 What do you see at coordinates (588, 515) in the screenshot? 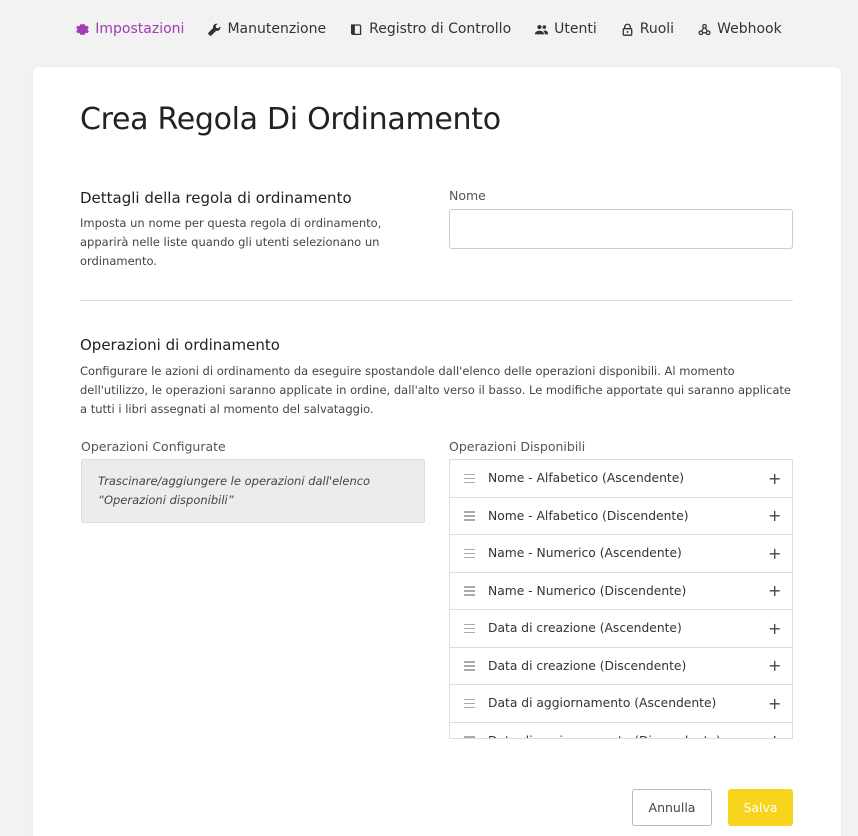
I see `operation-label: Nome - Alfabetico (Discendente)` at bounding box center [588, 515].